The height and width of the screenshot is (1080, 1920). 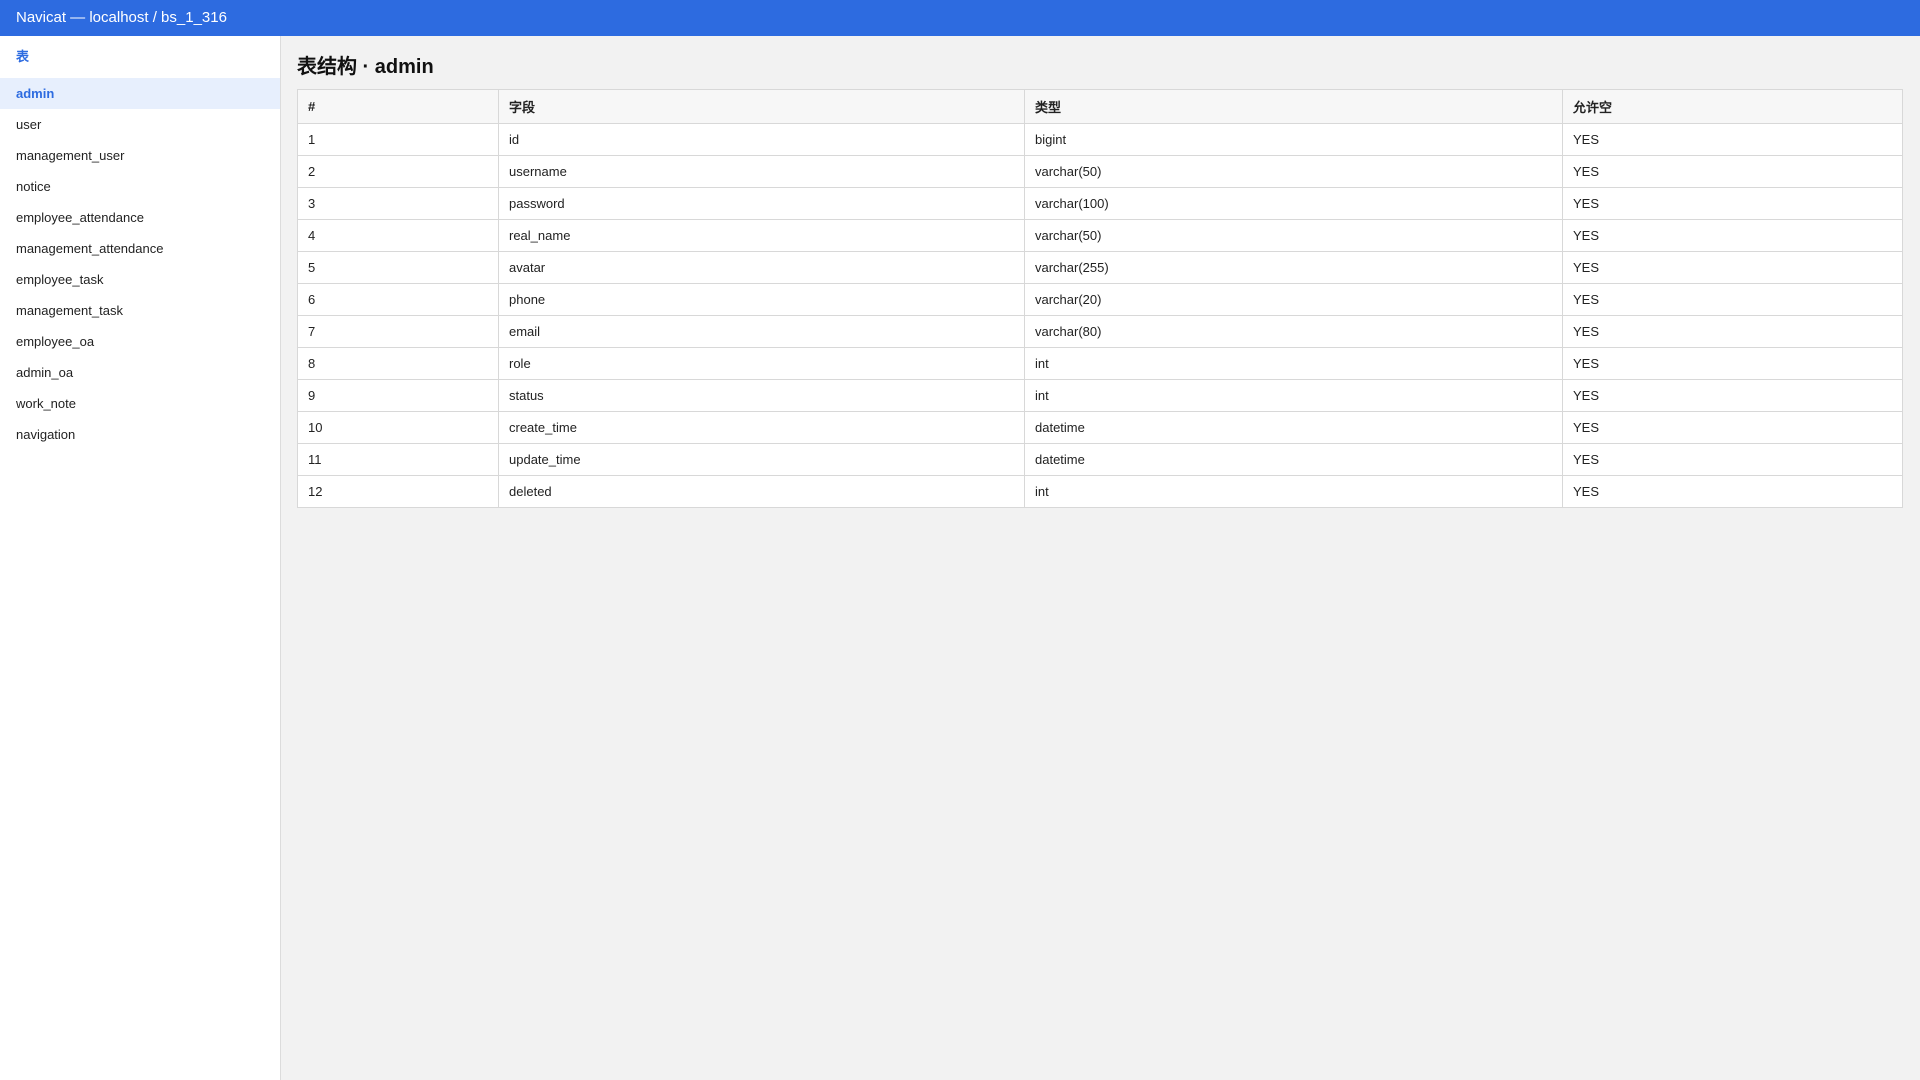 What do you see at coordinates (23, 56) in the screenshot?
I see `sidebar-header: 表` at bounding box center [23, 56].